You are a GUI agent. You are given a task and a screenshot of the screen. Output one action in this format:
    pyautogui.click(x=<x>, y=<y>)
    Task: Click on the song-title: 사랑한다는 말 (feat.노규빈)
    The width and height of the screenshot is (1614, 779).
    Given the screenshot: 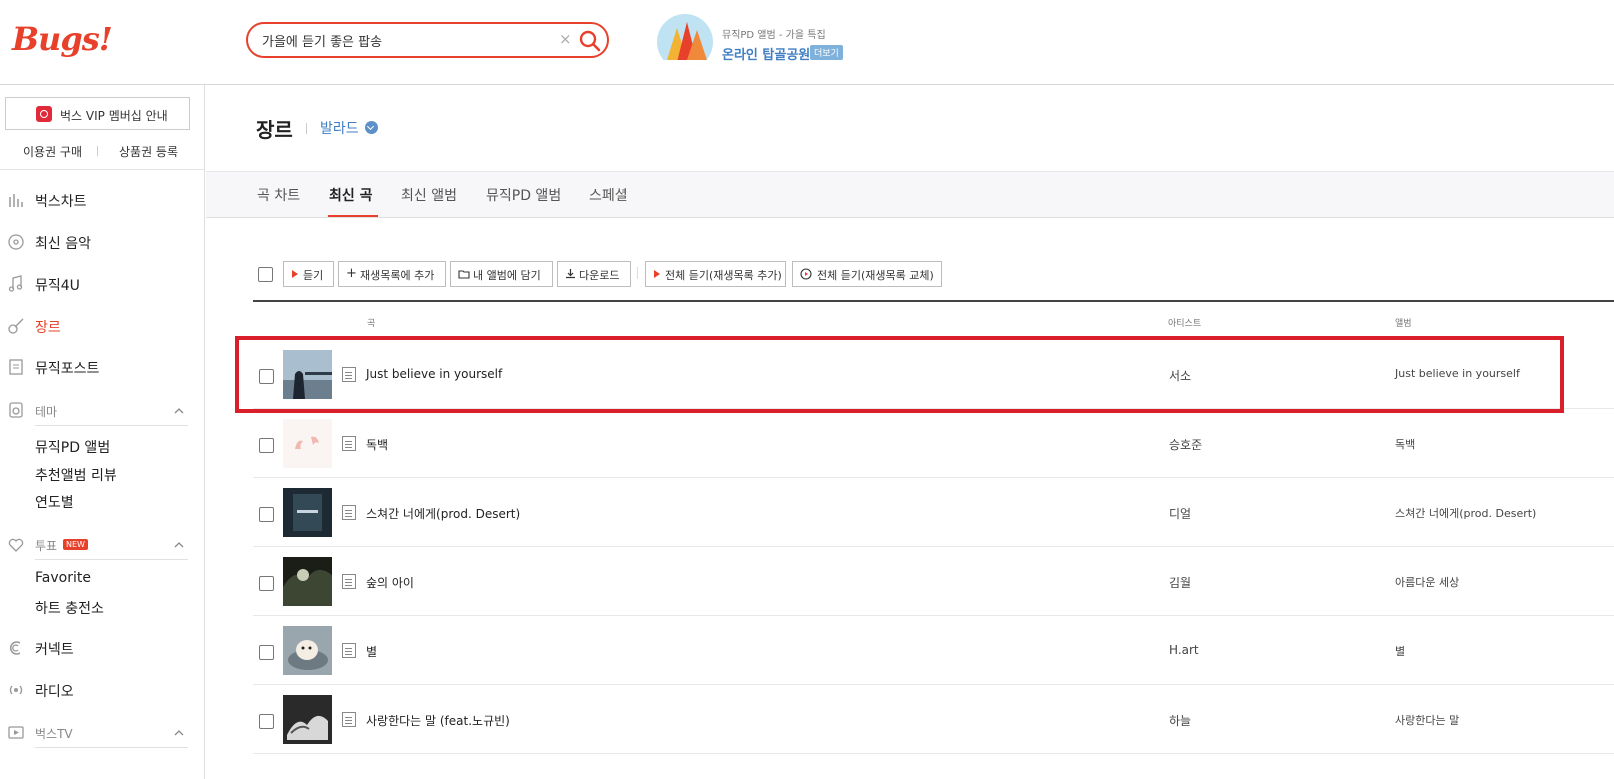 What is the action you would take?
    pyautogui.click(x=438, y=720)
    